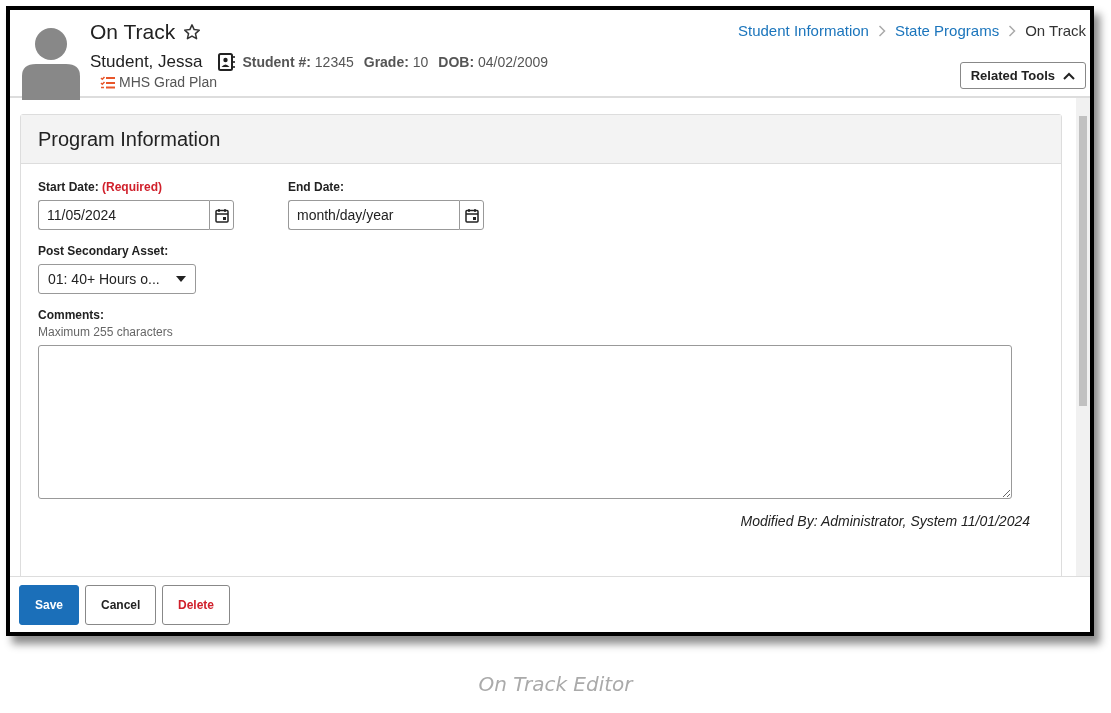  Describe the element at coordinates (196, 604) in the screenshot. I see `delete-button: Delete` at that location.